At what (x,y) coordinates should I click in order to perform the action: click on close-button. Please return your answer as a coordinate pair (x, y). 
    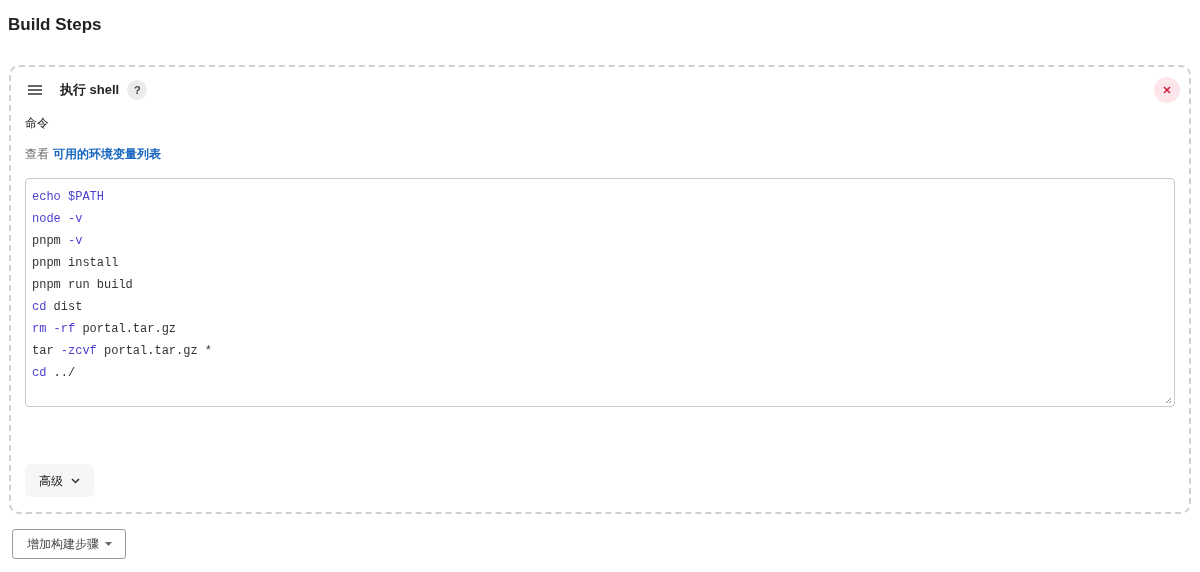
    Looking at the image, I should click on (1167, 90).